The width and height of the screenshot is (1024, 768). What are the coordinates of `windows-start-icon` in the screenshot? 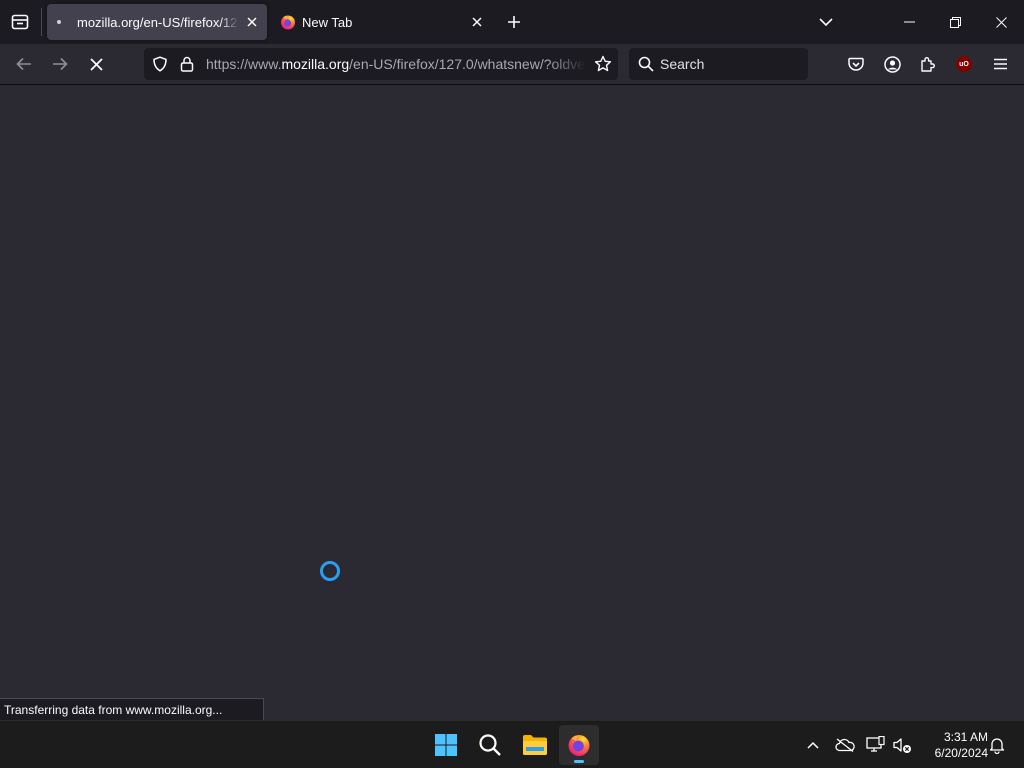 It's located at (446, 745).